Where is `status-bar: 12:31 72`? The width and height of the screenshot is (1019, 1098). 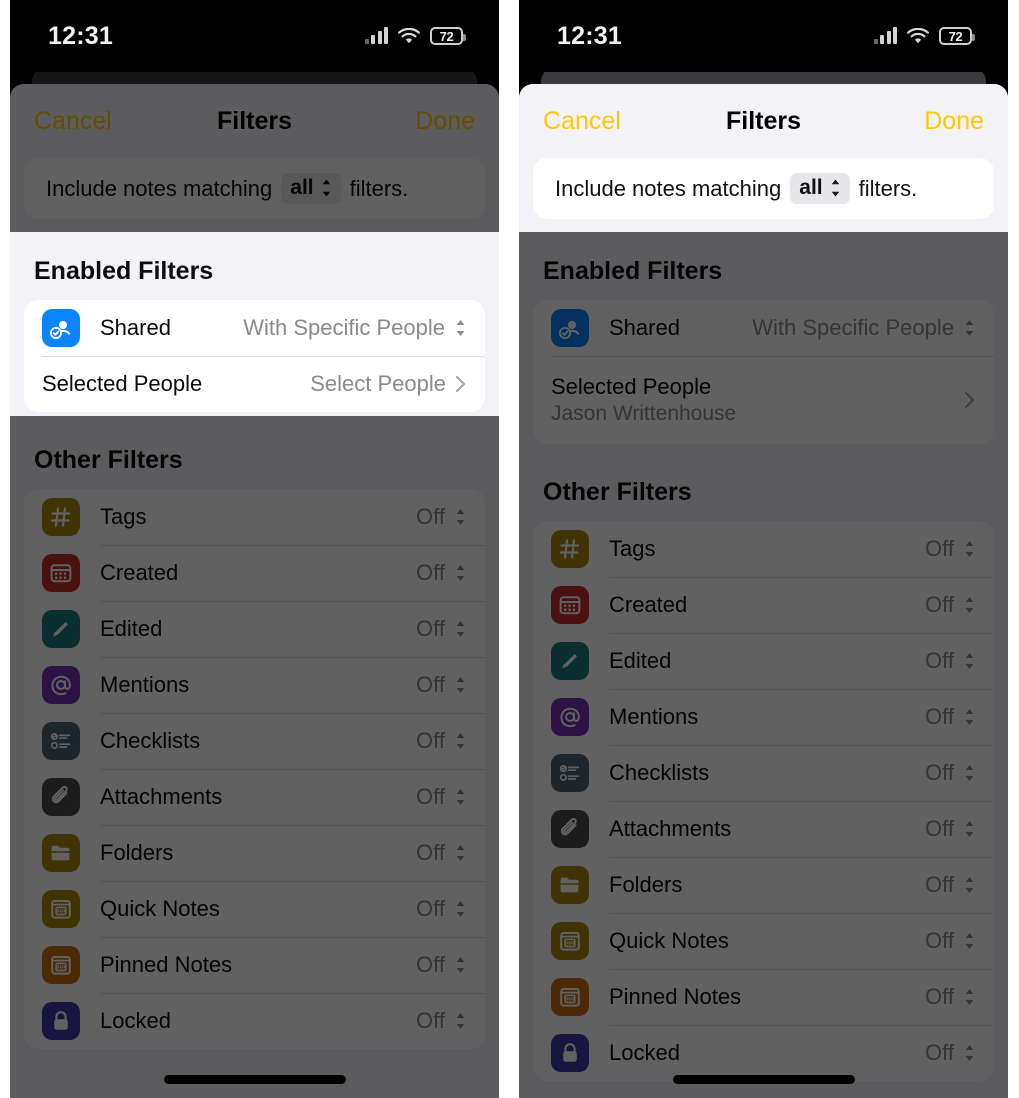 status-bar: 12:31 72 is located at coordinates (763, 36).